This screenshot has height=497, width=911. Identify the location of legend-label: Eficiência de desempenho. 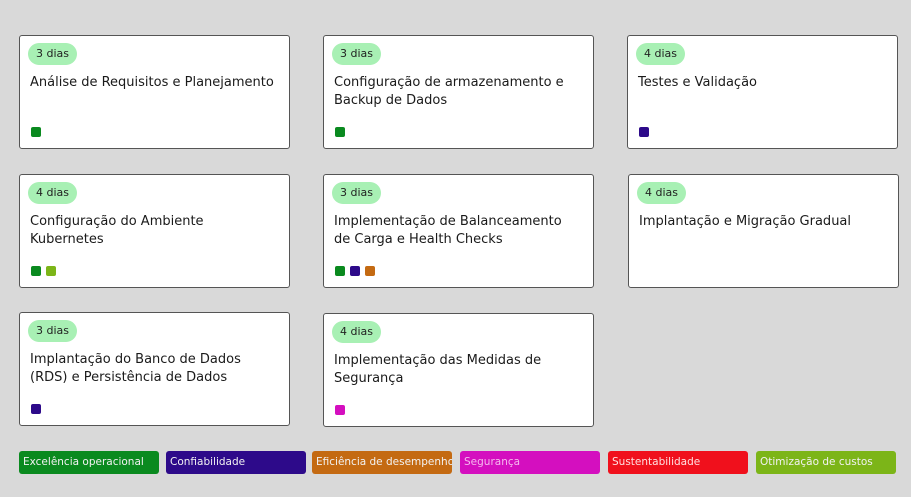
(384, 462).